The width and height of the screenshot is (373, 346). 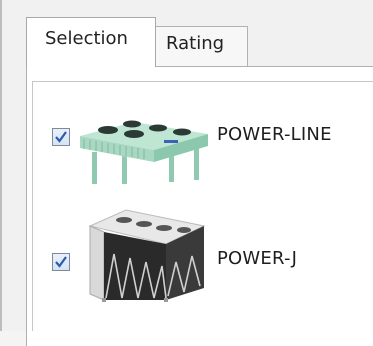 What do you see at coordinates (274, 134) in the screenshot?
I see `power-line-label: POWER-LINE` at bounding box center [274, 134].